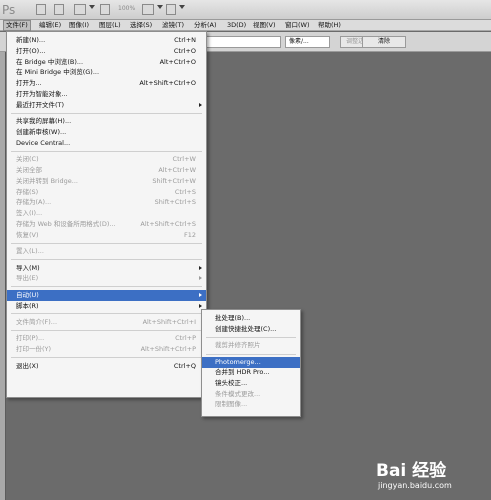 The width and height of the screenshot is (491, 500). Describe the element at coordinates (185, 191) in the screenshot. I see `menu-item-shortcut: Ctrl+S` at that location.